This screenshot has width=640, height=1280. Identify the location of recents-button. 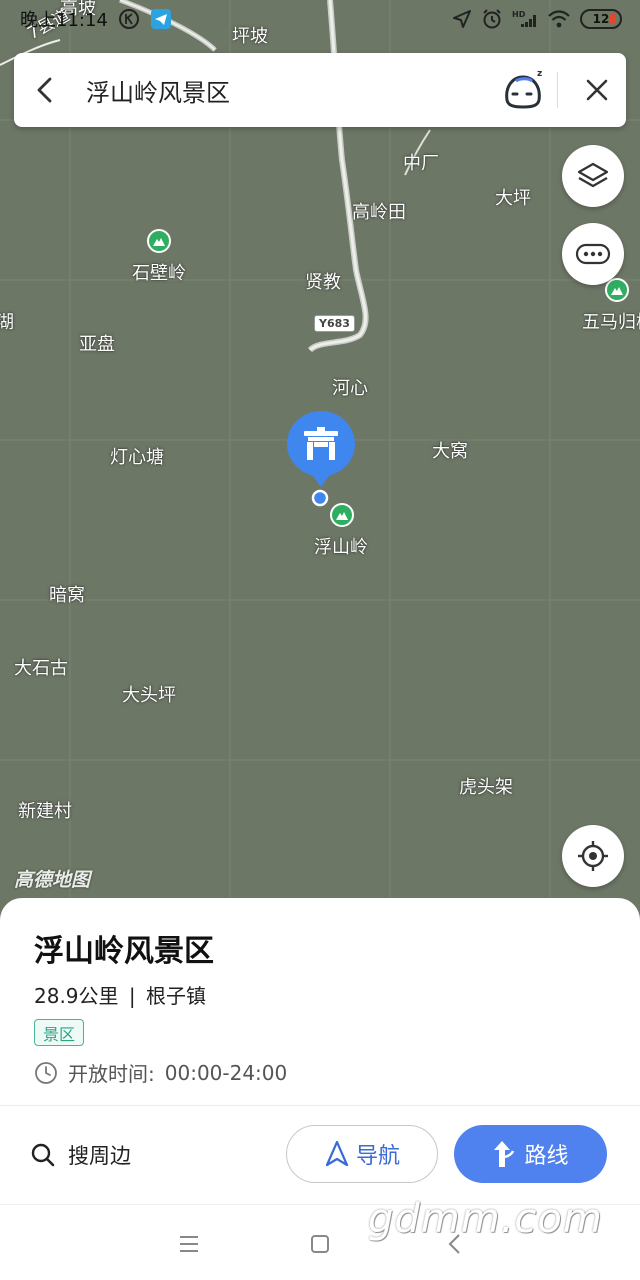
(189, 1244).